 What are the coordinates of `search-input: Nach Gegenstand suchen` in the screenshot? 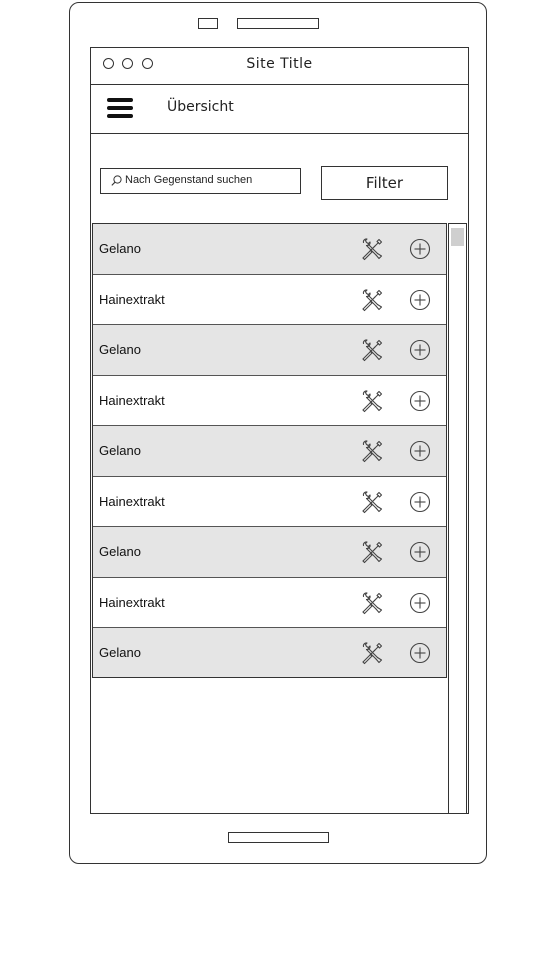 It's located at (200, 181).